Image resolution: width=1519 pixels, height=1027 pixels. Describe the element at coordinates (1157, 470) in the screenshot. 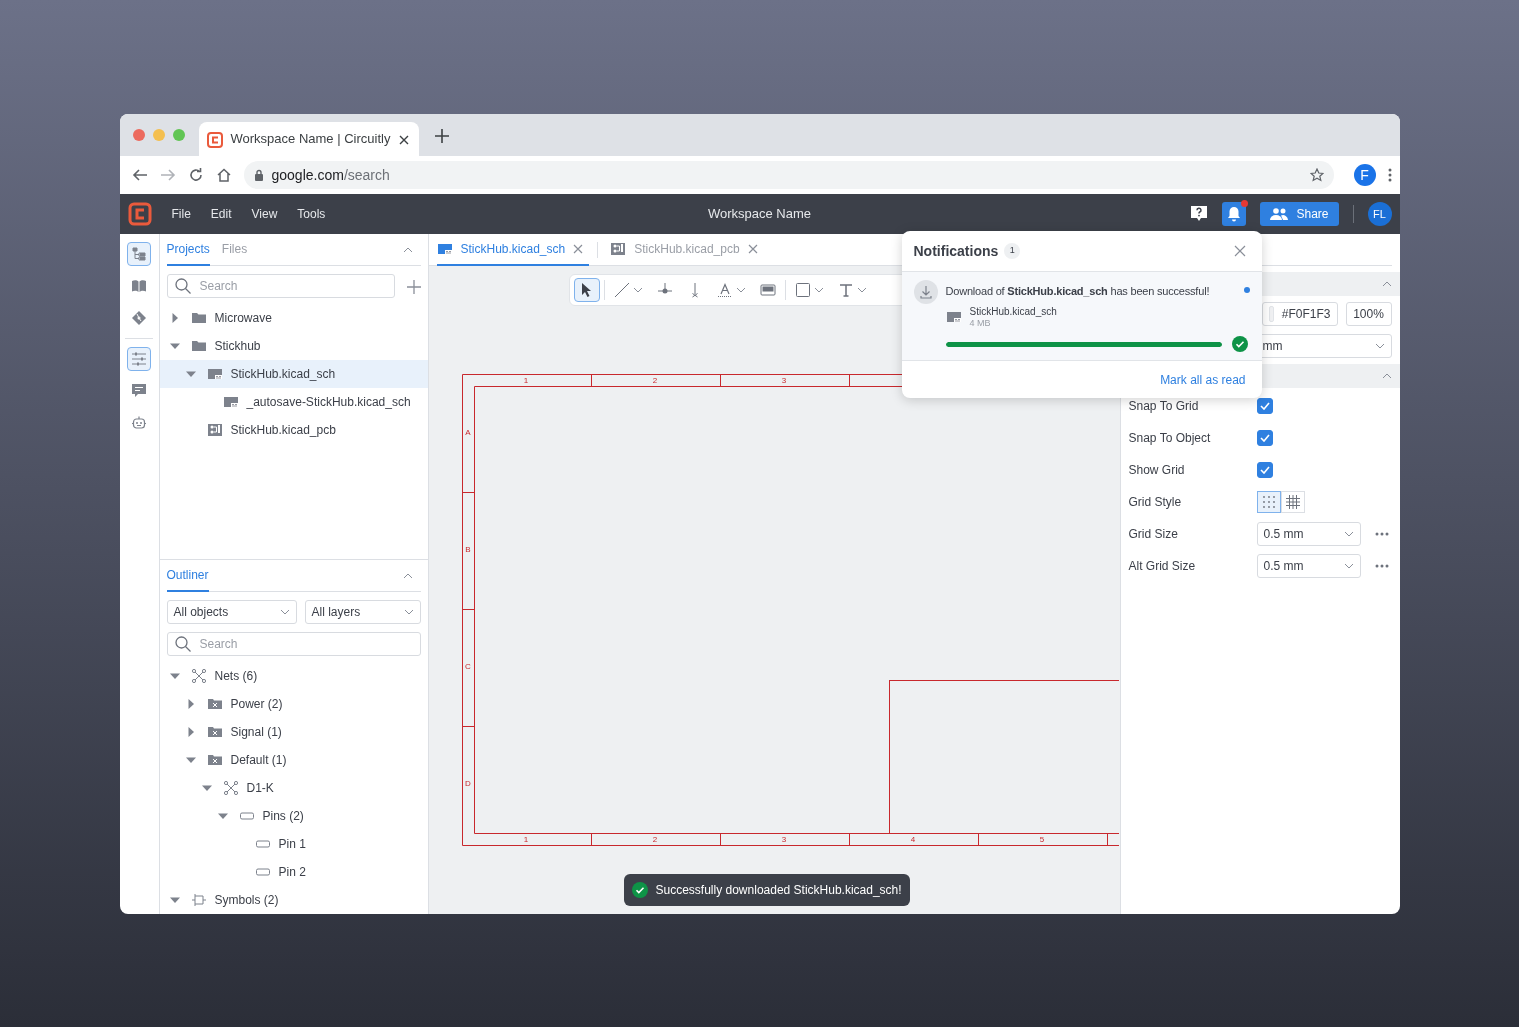

I see `setting-label: Show Grid` at that location.